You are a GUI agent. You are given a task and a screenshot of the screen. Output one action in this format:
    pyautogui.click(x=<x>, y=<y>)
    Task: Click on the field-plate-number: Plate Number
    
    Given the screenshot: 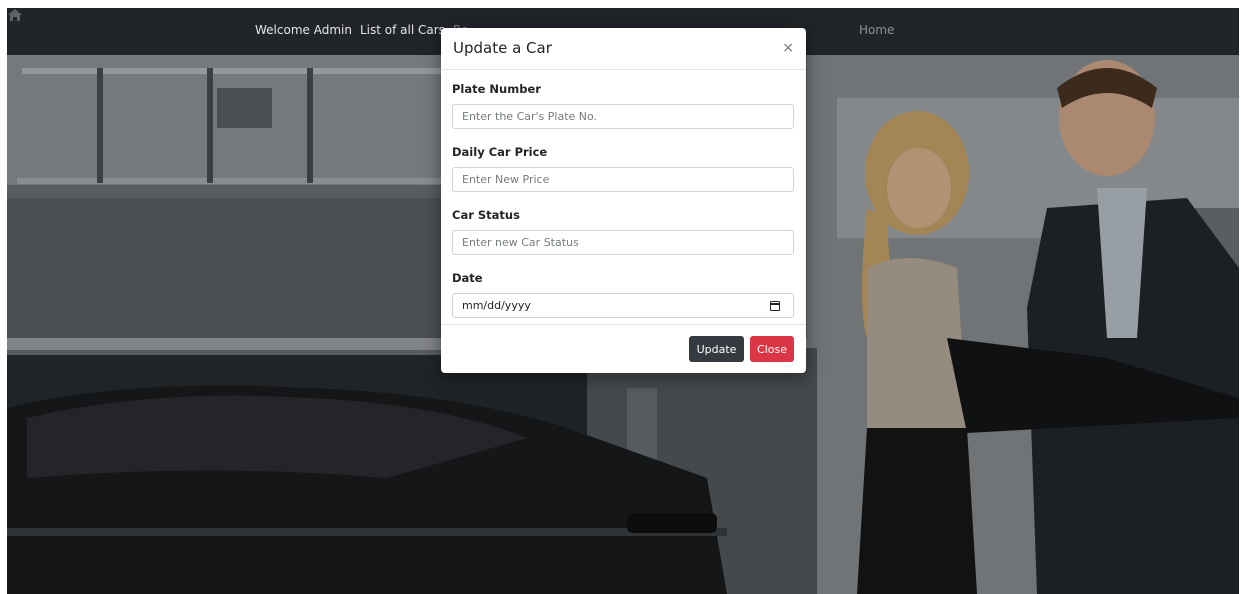 What is the action you would take?
    pyautogui.click(x=623, y=105)
    